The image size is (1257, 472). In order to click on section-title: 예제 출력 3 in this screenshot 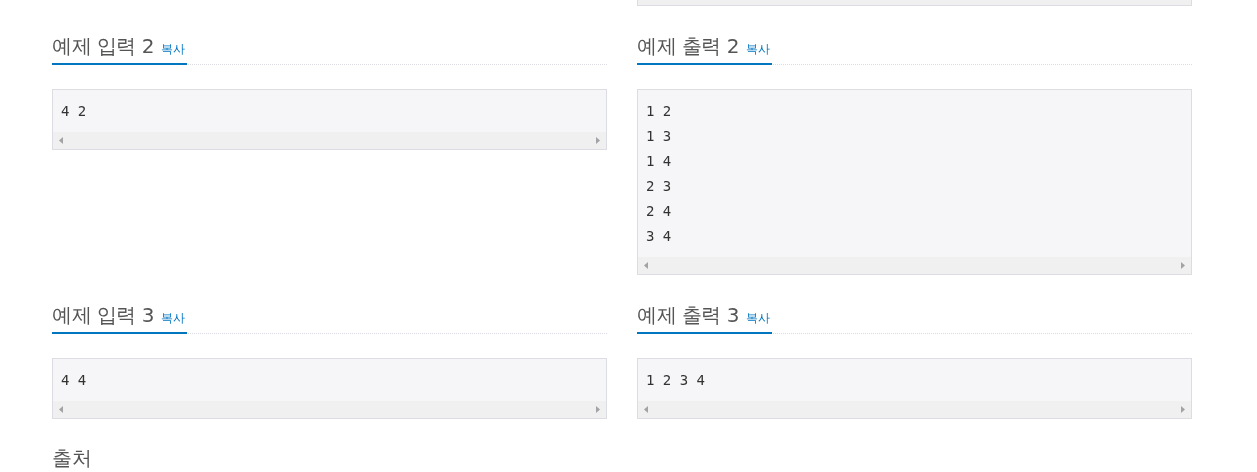, I will do `click(688, 315)`.